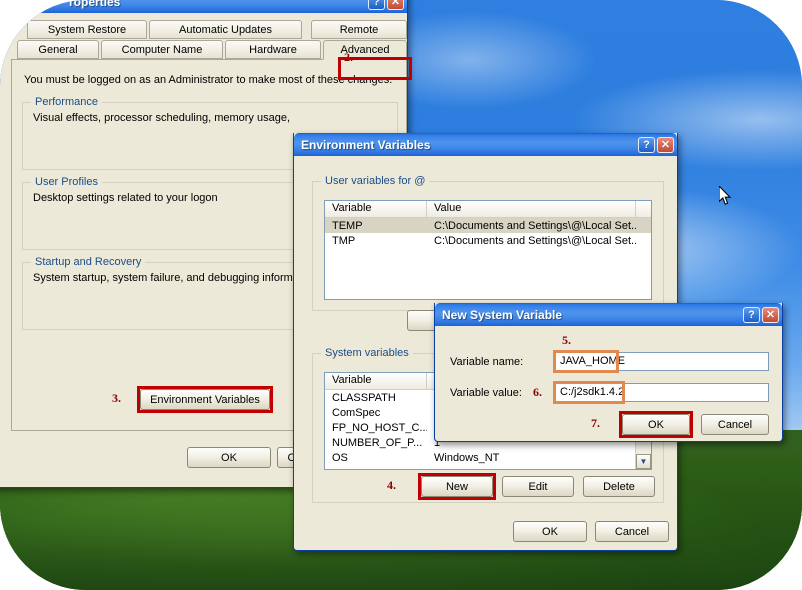 This screenshot has height=590, width=802. I want to click on system-properties-title-buttons: ? ✕, so click(386, 5).